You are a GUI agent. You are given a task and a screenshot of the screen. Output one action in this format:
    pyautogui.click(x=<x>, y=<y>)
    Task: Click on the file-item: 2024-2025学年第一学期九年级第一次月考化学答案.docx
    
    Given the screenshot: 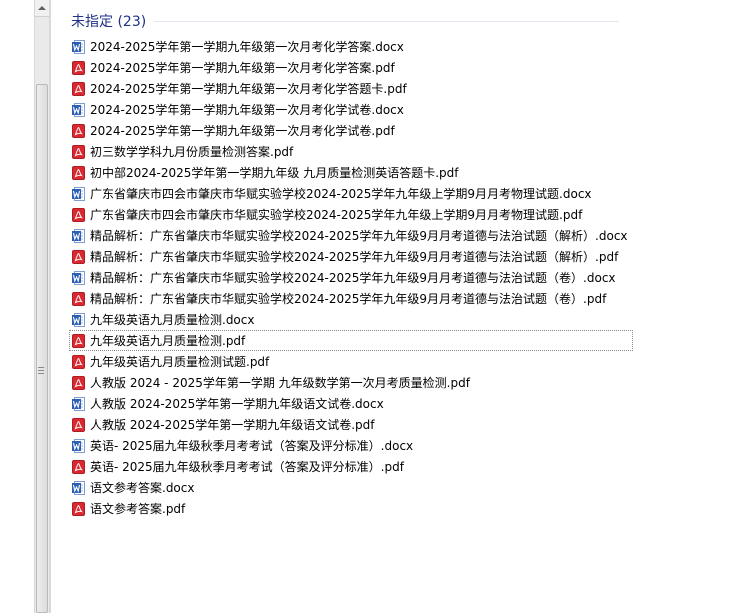 What is the action you would take?
    pyautogui.click(x=351, y=46)
    